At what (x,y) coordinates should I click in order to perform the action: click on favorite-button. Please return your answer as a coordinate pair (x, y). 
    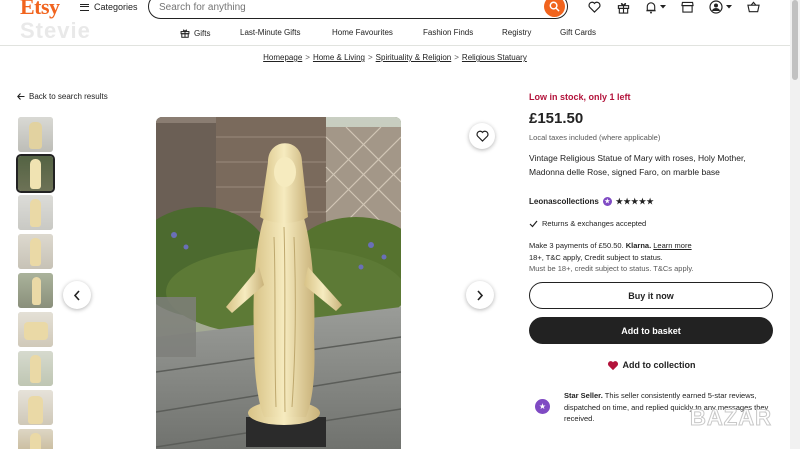
    Looking at the image, I should click on (482, 136).